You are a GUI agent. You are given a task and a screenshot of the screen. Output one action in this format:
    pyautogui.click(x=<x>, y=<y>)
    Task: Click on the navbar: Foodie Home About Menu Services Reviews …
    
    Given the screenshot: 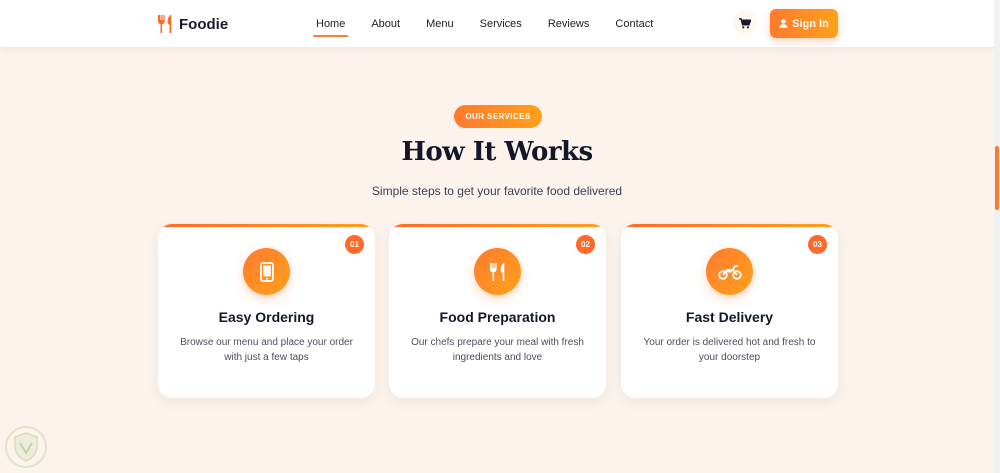 What is the action you would take?
    pyautogui.click(x=497, y=23)
    